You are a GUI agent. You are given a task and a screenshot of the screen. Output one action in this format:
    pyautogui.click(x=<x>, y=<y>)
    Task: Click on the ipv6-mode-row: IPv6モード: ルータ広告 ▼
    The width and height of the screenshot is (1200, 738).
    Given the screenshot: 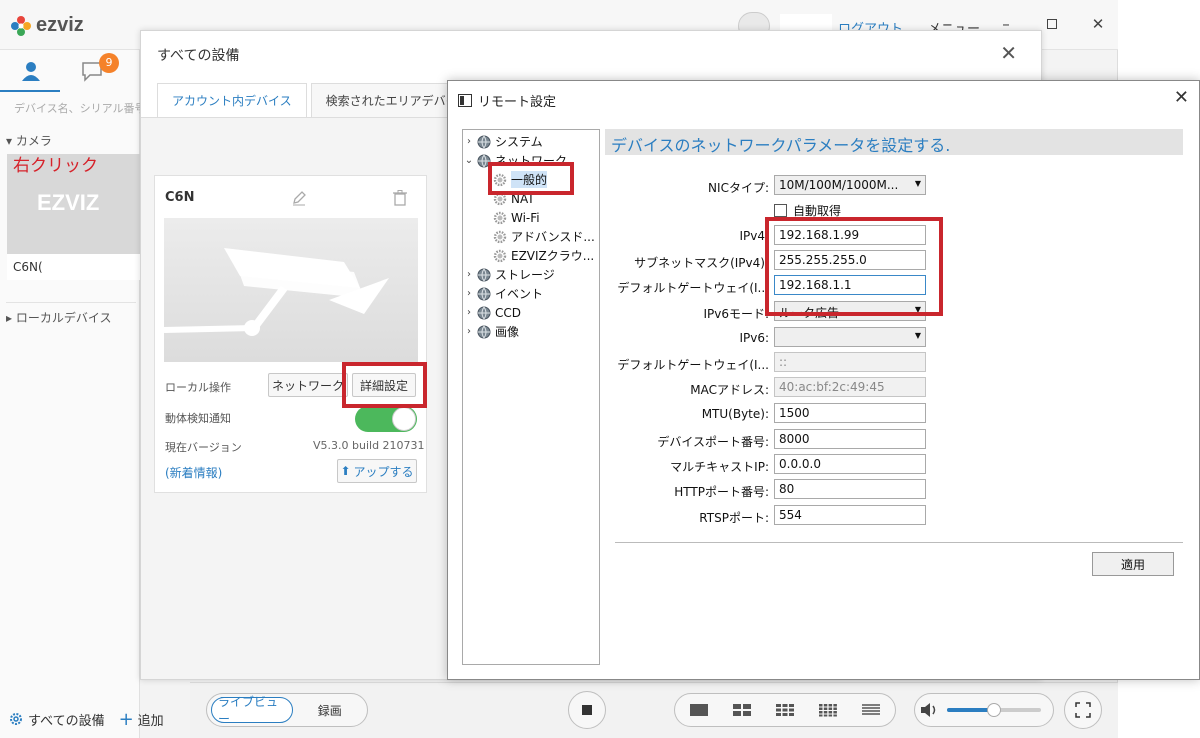 What is the action you would take?
    pyautogui.click(x=894, y=312)
    